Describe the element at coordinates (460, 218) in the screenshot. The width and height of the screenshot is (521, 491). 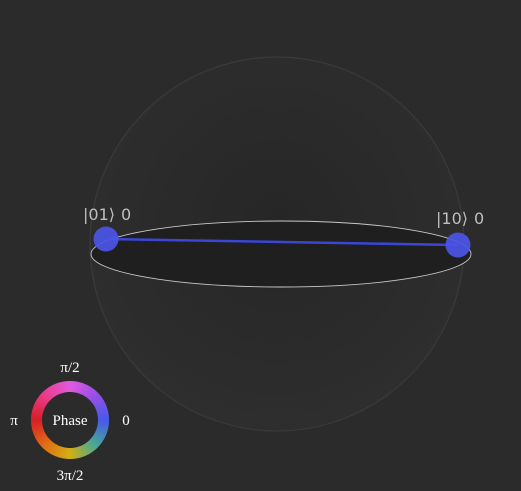
I see `state-label-10: |10⟩ 0` at that location.